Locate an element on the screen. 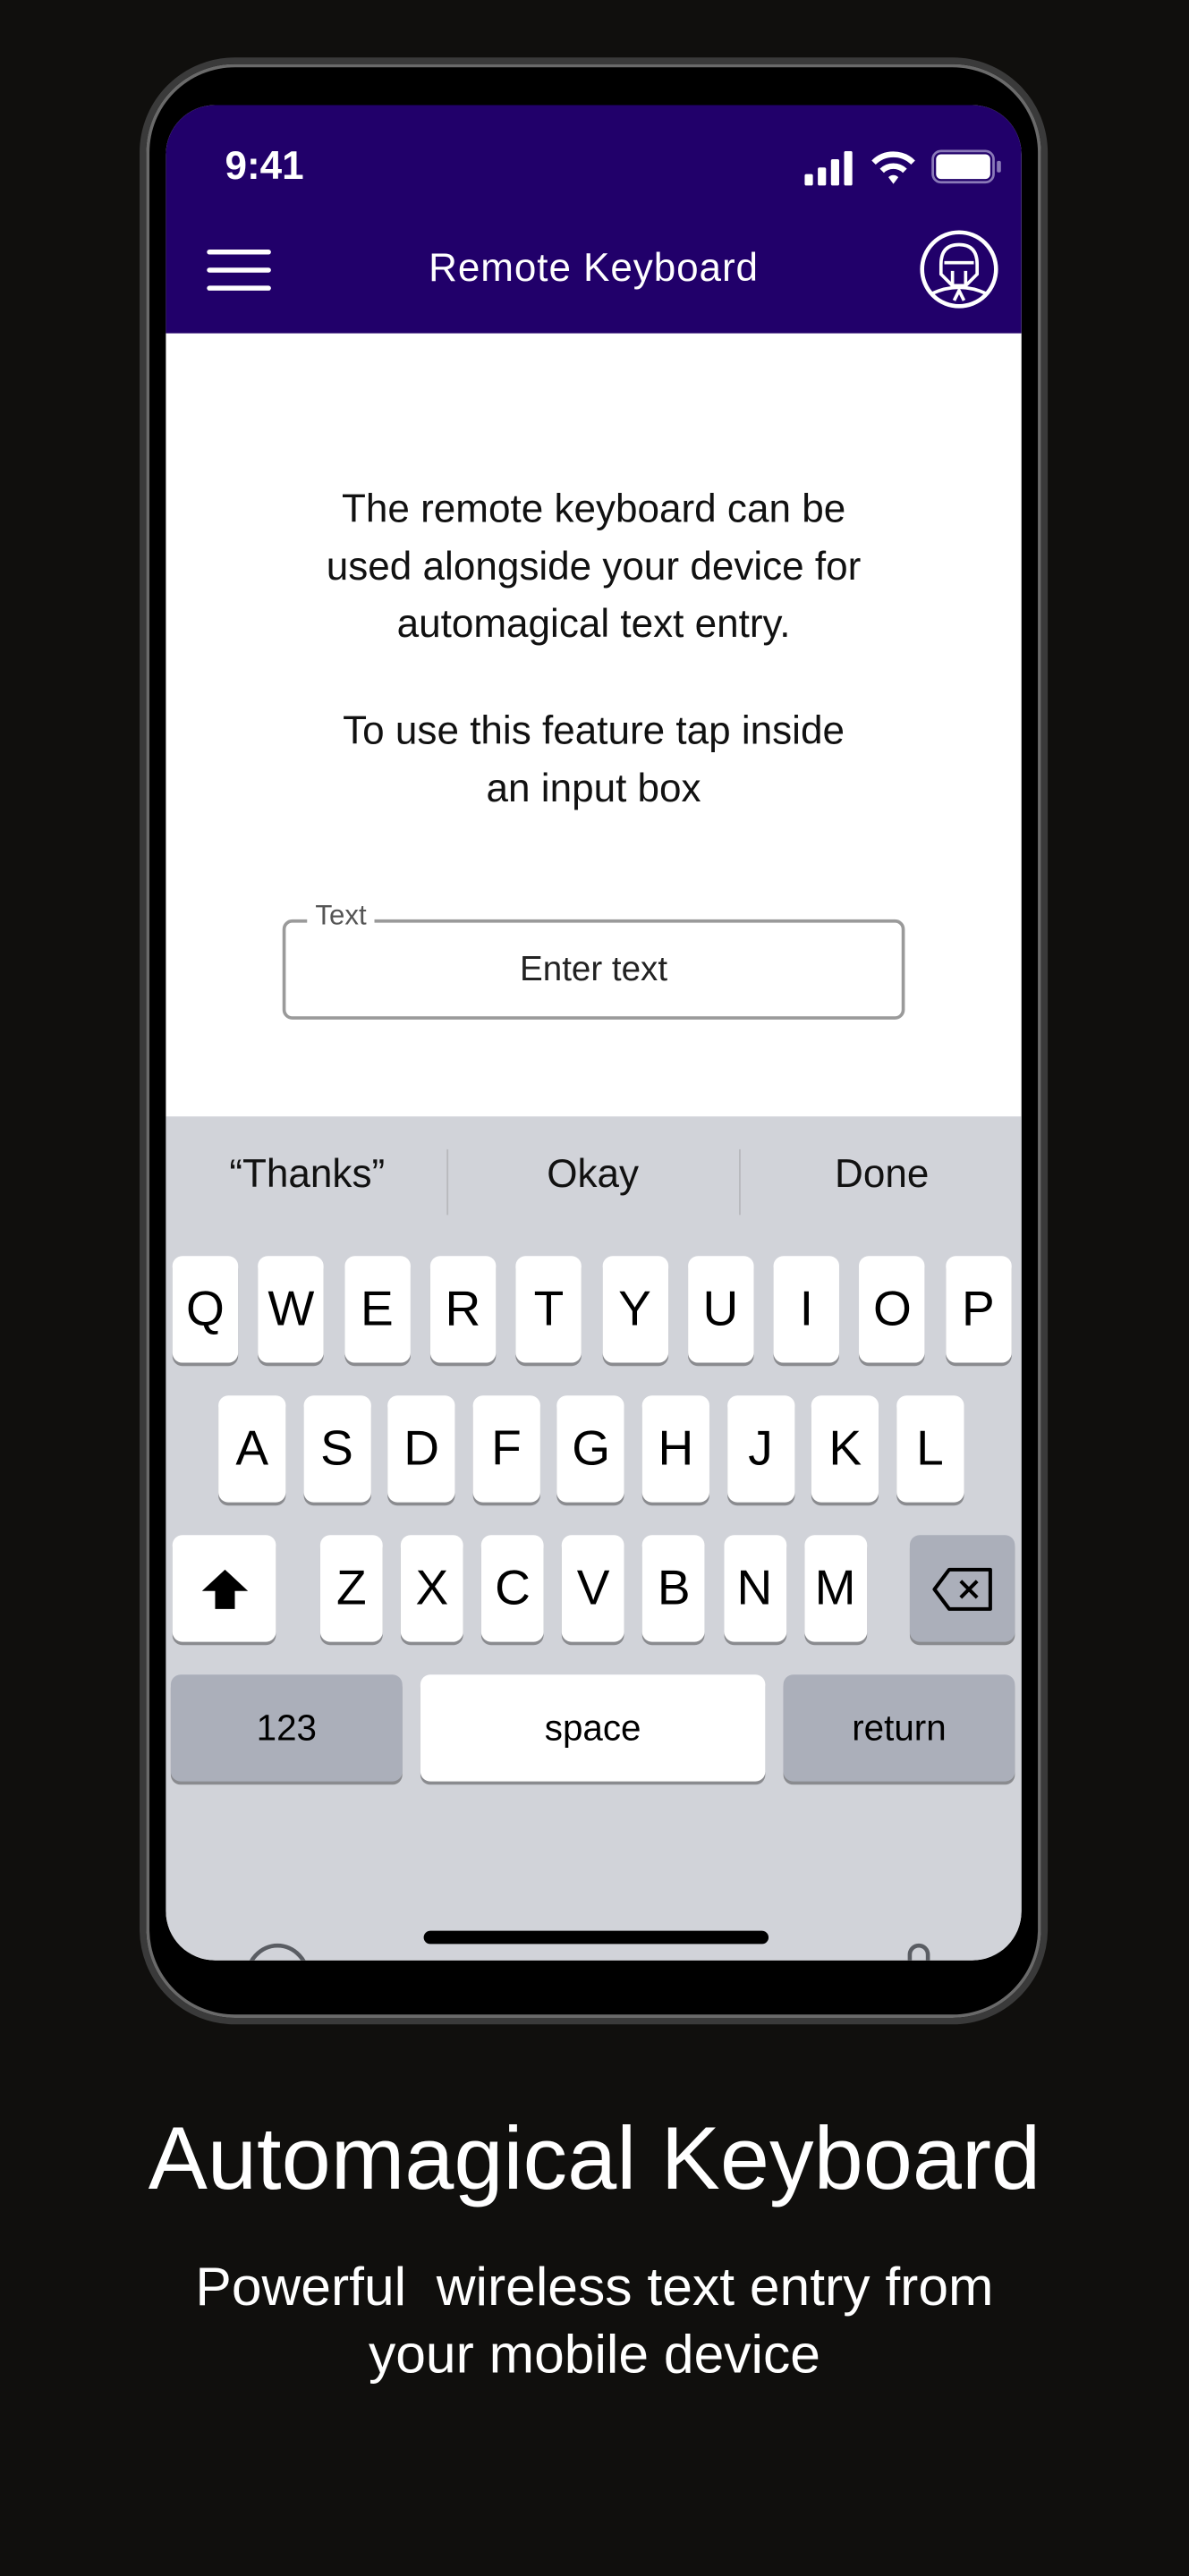 The height and width of the screenshot is (2576, 1189). intro-line: The remote keyboard can be is located at coordinates (593, 509).